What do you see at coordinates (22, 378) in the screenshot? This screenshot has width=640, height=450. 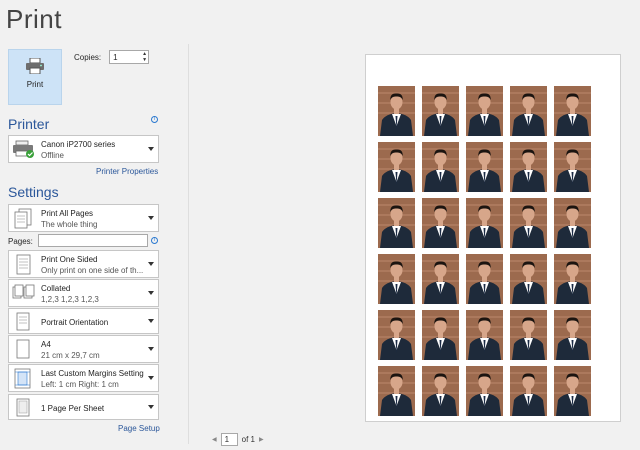 I see `margins-icon` at bounding box center [22, 378].